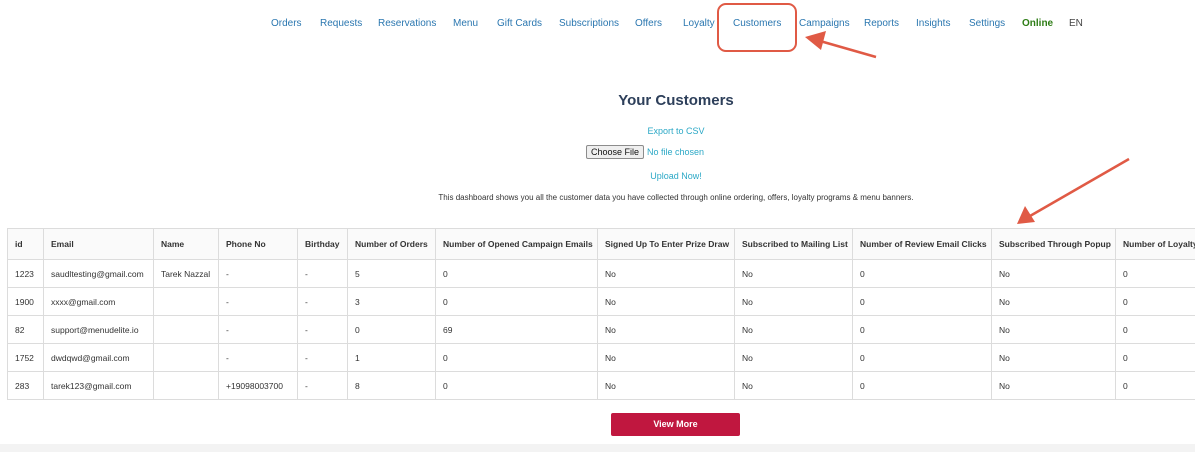  What do you see at coordinates (841, 45) in the screenshot?
I see `annotation-arrow-customers` at bounding box center [841, 45].